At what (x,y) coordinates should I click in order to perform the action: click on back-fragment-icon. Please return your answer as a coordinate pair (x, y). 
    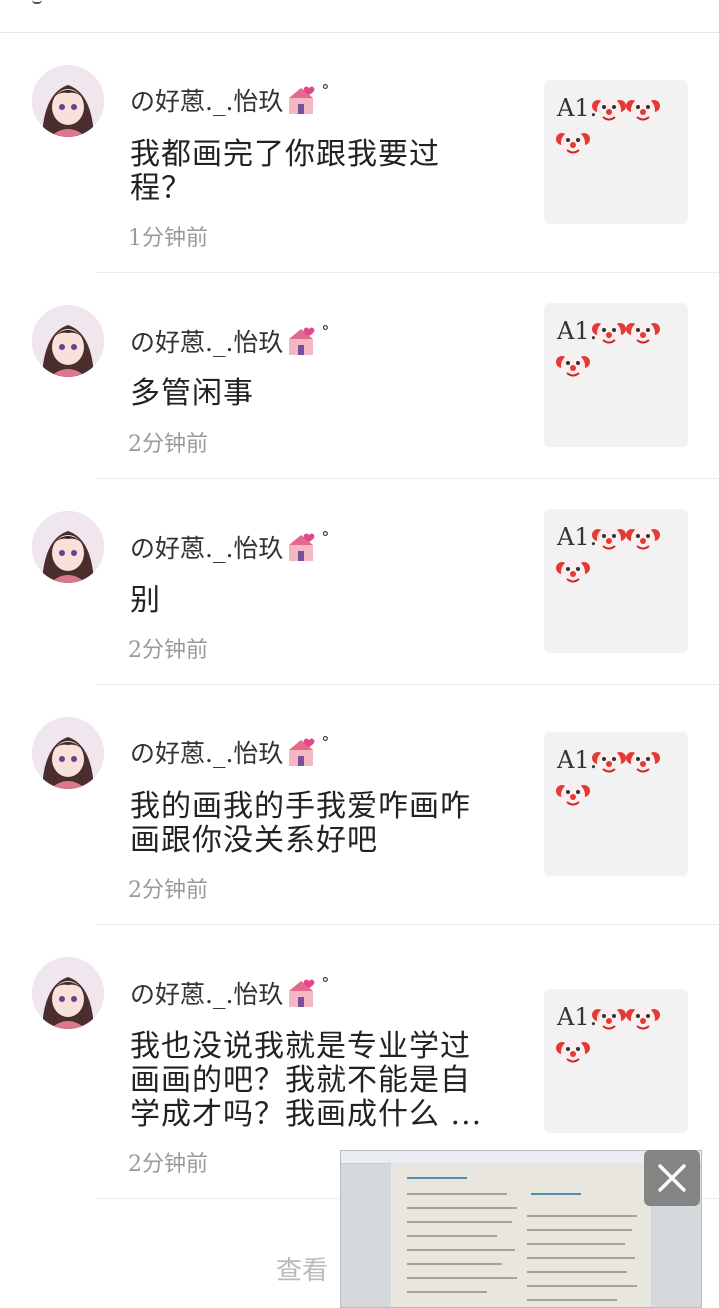
    Looking at the image, I should click on (37, 2).